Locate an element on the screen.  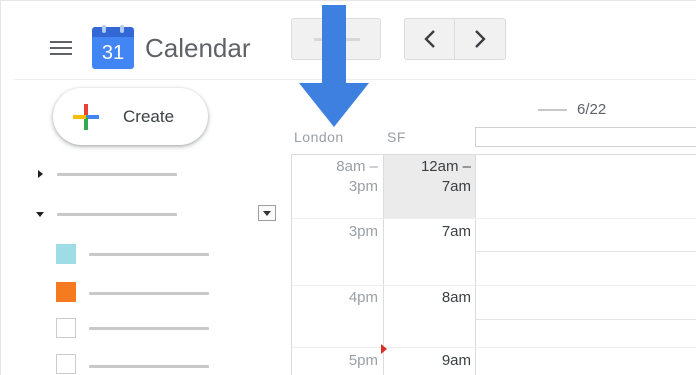
logo-top is located at coordinates (113, 32).